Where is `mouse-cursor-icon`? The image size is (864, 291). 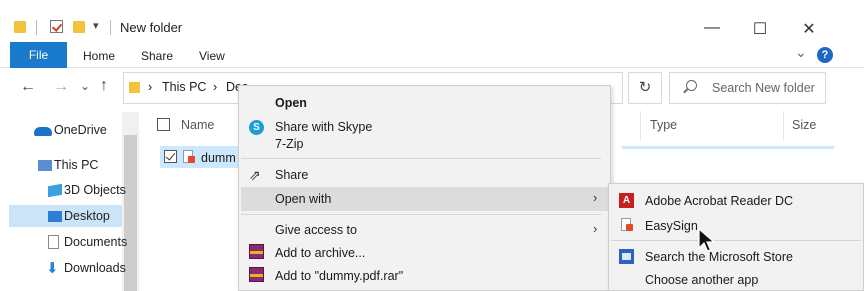
mouse-cursor-icon is located at coordinates (707, 240).